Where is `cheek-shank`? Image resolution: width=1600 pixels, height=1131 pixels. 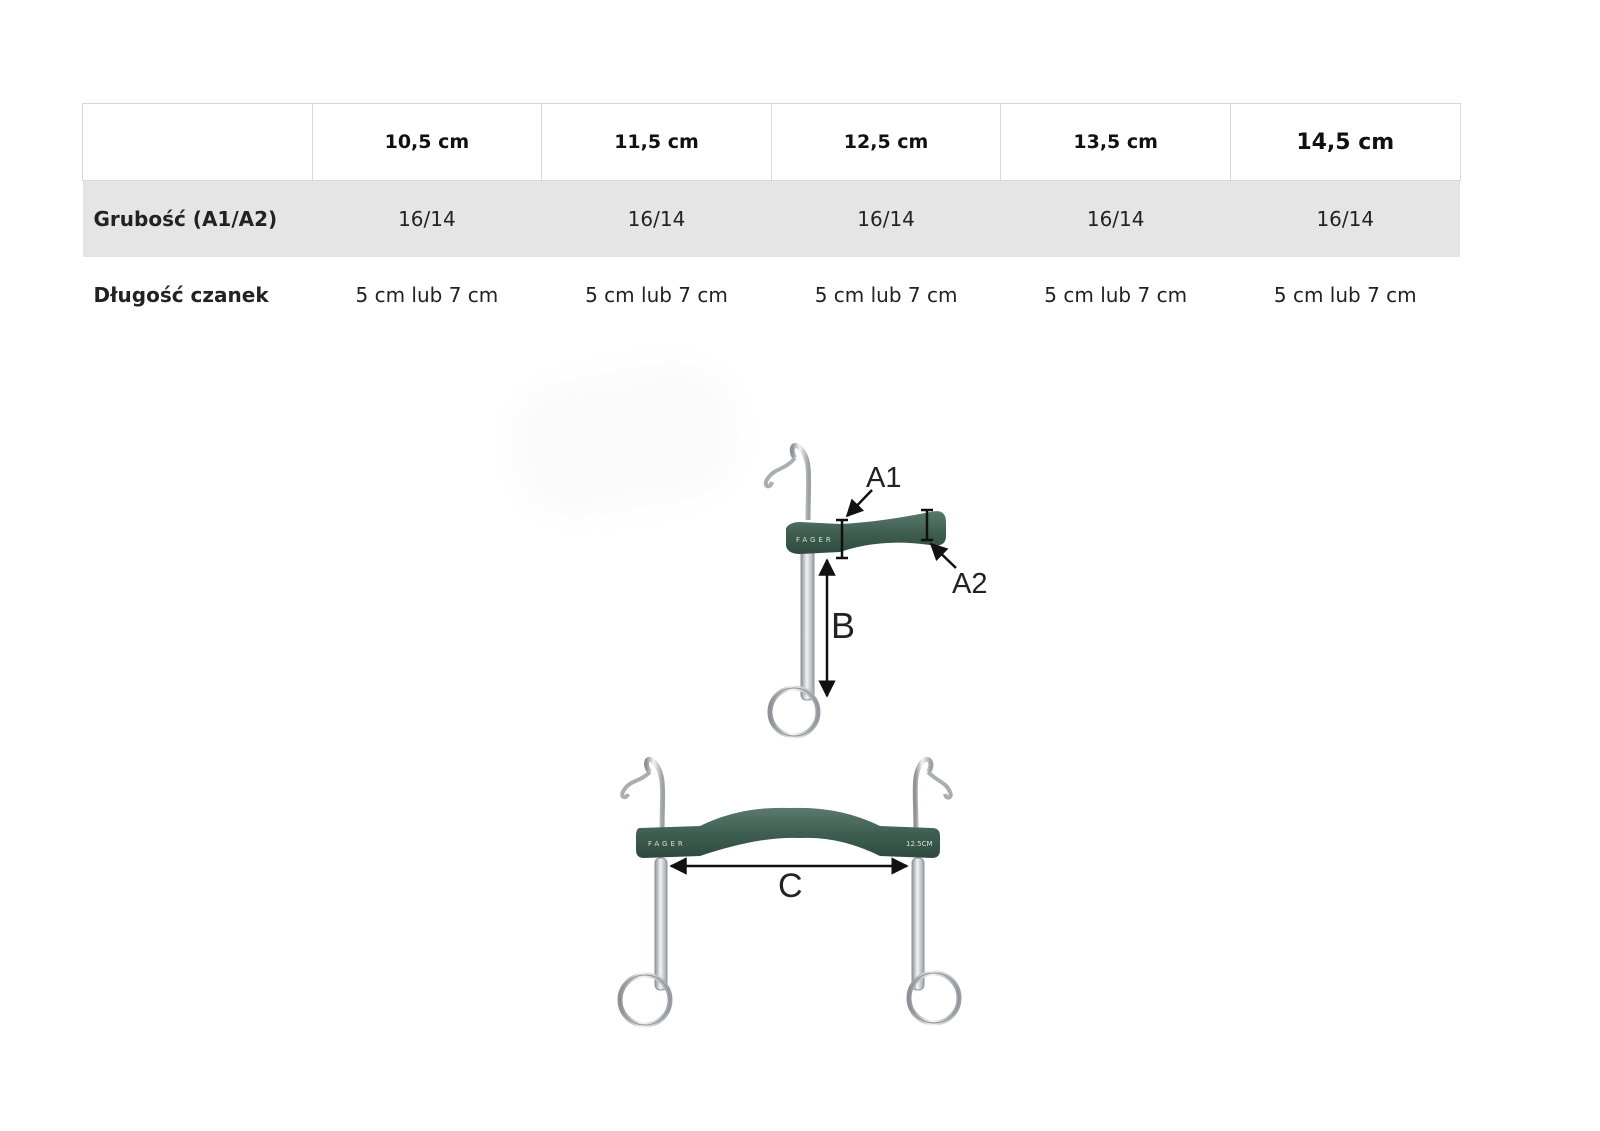 cheek-shank is located at coordinates (807, 620).